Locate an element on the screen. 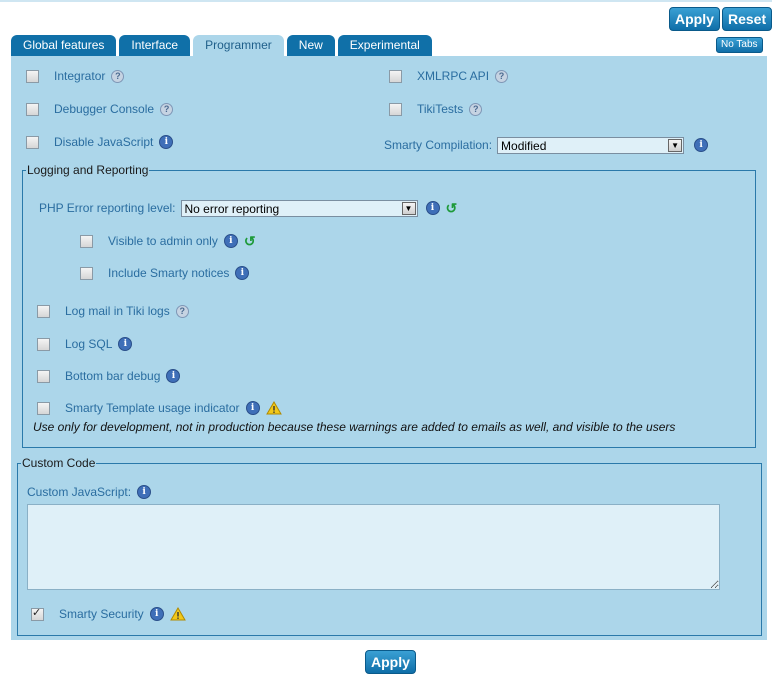 This screenshot has width=772, height=680. visible-admin-label: Visible to admin only is located at coordinates (163, 241).